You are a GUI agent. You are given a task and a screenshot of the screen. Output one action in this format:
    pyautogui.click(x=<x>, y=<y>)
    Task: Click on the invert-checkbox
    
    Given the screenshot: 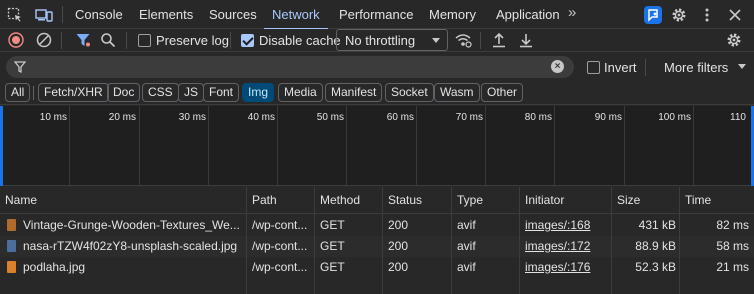 What is the action you would take?
    pyautogui.click(x=593, y=67)
    